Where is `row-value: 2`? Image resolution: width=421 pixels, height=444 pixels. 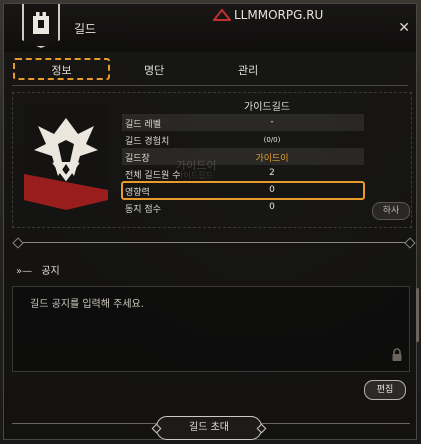 row-value: 2 is located at coordinates (272, 173).